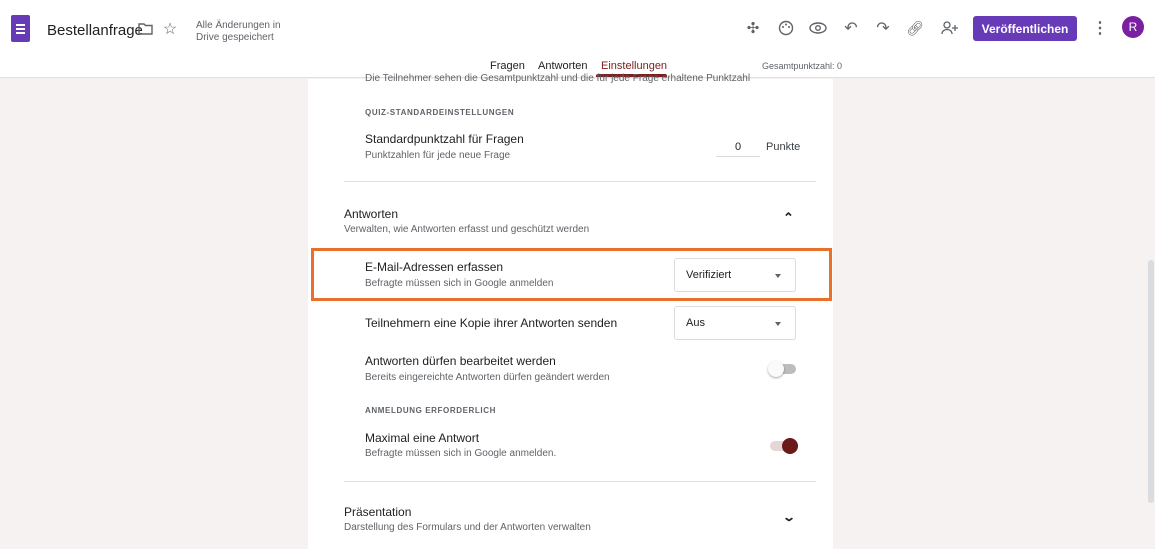 The width and height of the screenshot is (1155, 549). What do you see at coordinates (784, 446) in the screenshot?
I see `one-answer-toggle` at bounding box center [784, 446].